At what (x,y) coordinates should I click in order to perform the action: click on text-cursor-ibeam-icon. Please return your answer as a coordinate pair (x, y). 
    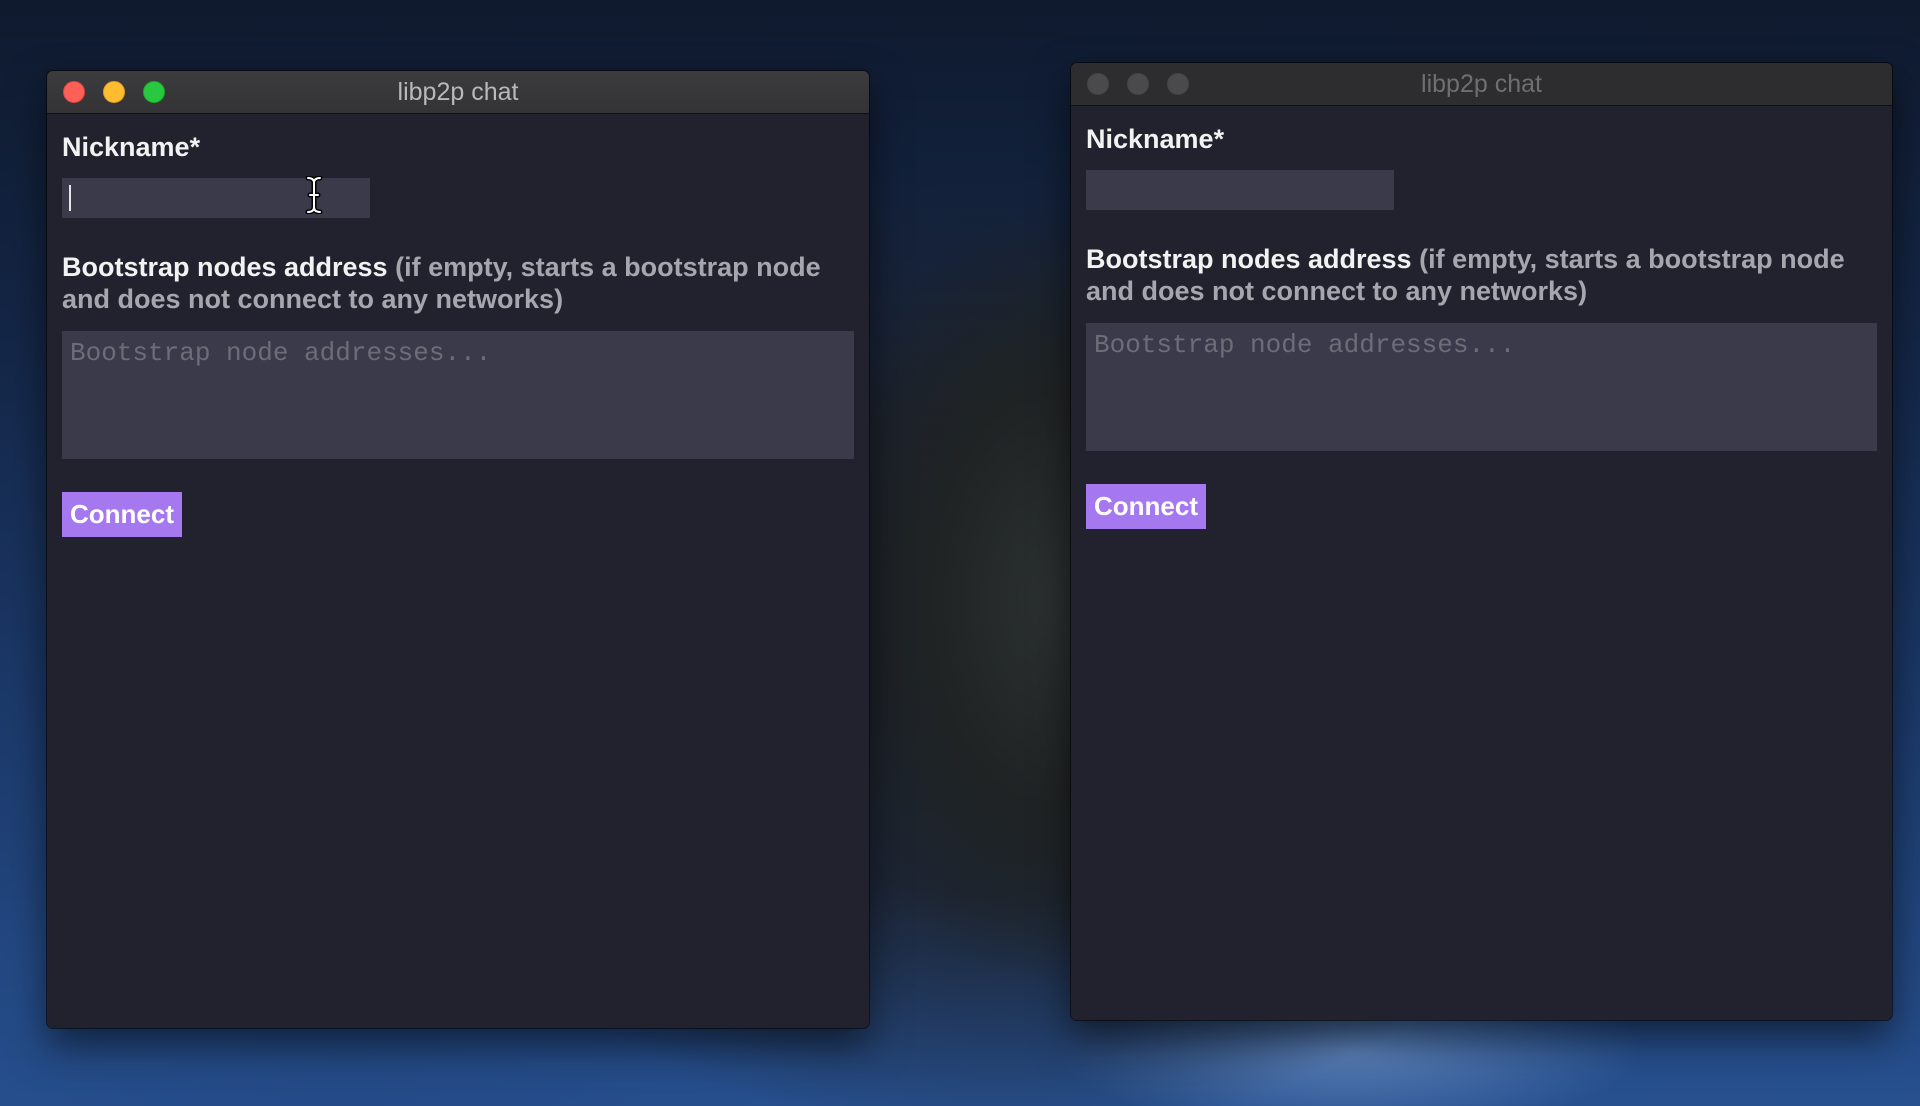
    Looking at the image, I should click on (314, 195).